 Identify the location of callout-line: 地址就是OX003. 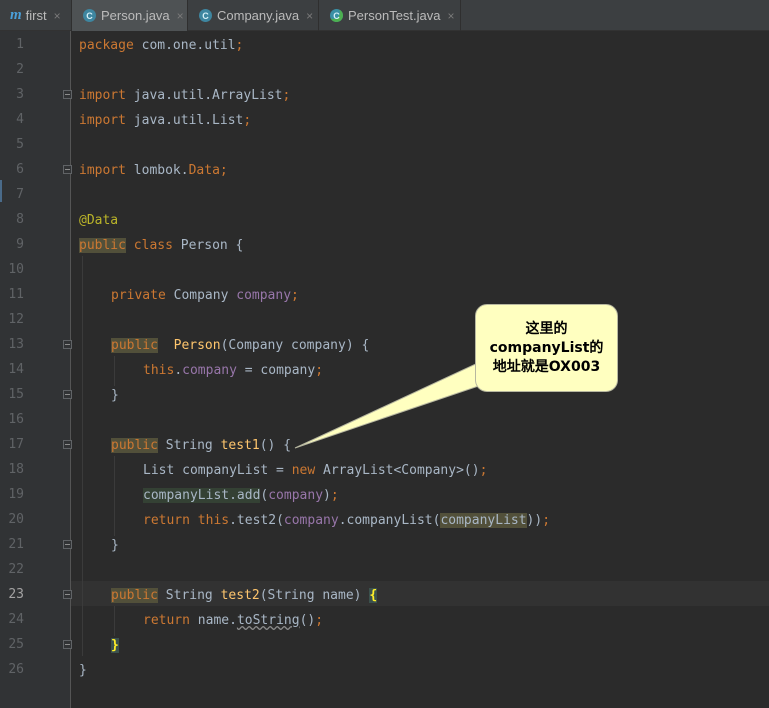
(546, 366).